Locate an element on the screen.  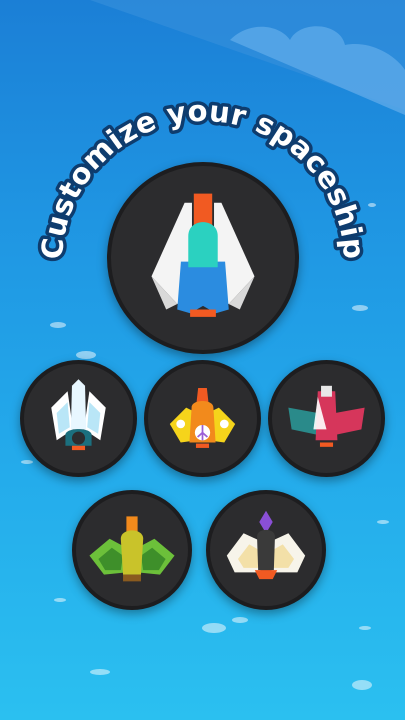
ship-slot-crystal is located at coordinates (78, 418).